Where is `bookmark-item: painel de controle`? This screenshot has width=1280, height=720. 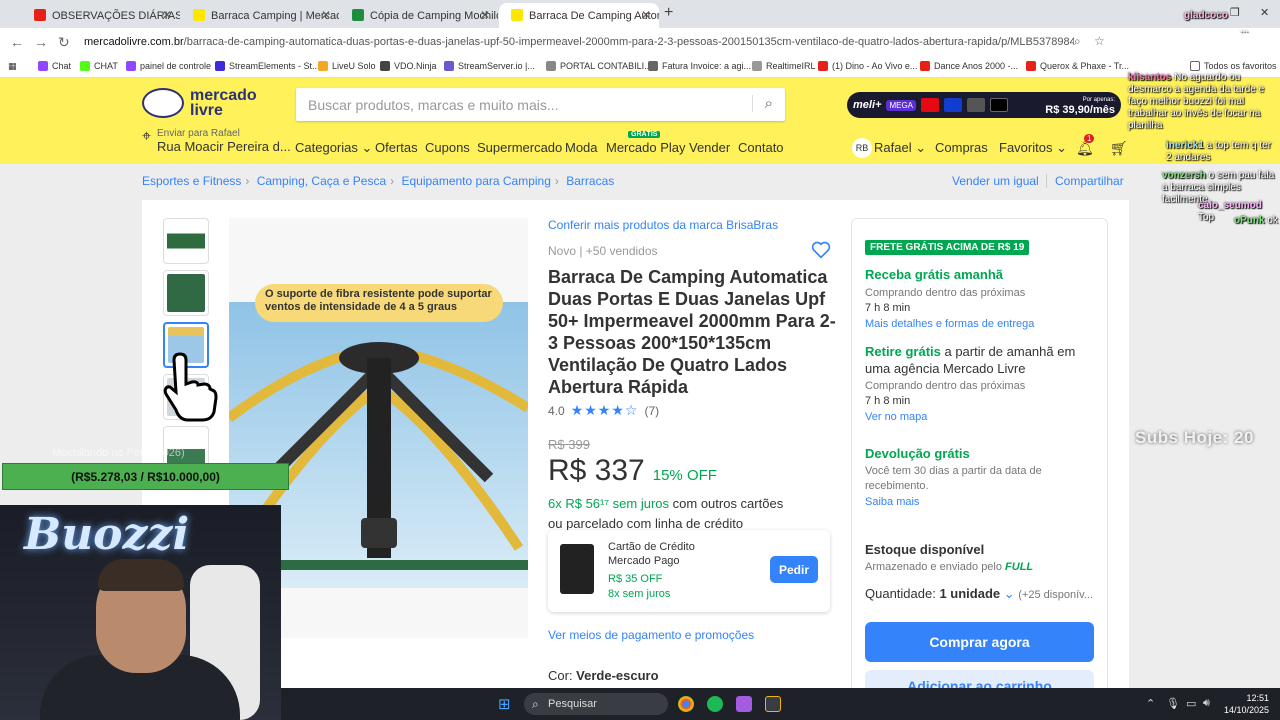 bookmark-item: painel de controle is located at coordinates (168, 66).